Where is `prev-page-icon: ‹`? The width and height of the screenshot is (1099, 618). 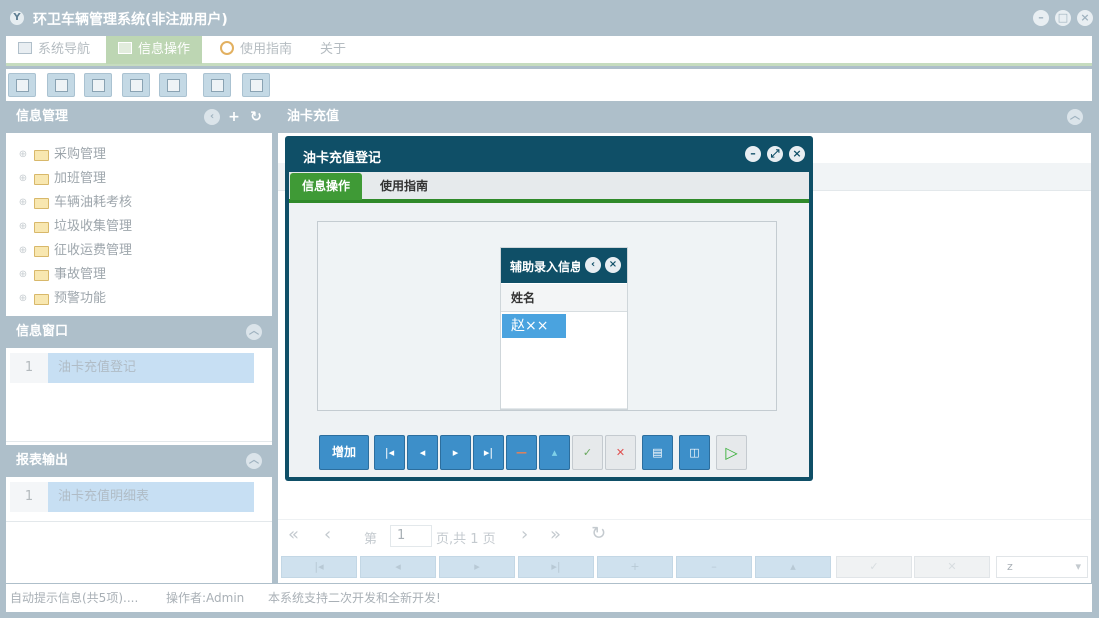
prev-page-icon: ‹ is located at coordinates (327, 534).